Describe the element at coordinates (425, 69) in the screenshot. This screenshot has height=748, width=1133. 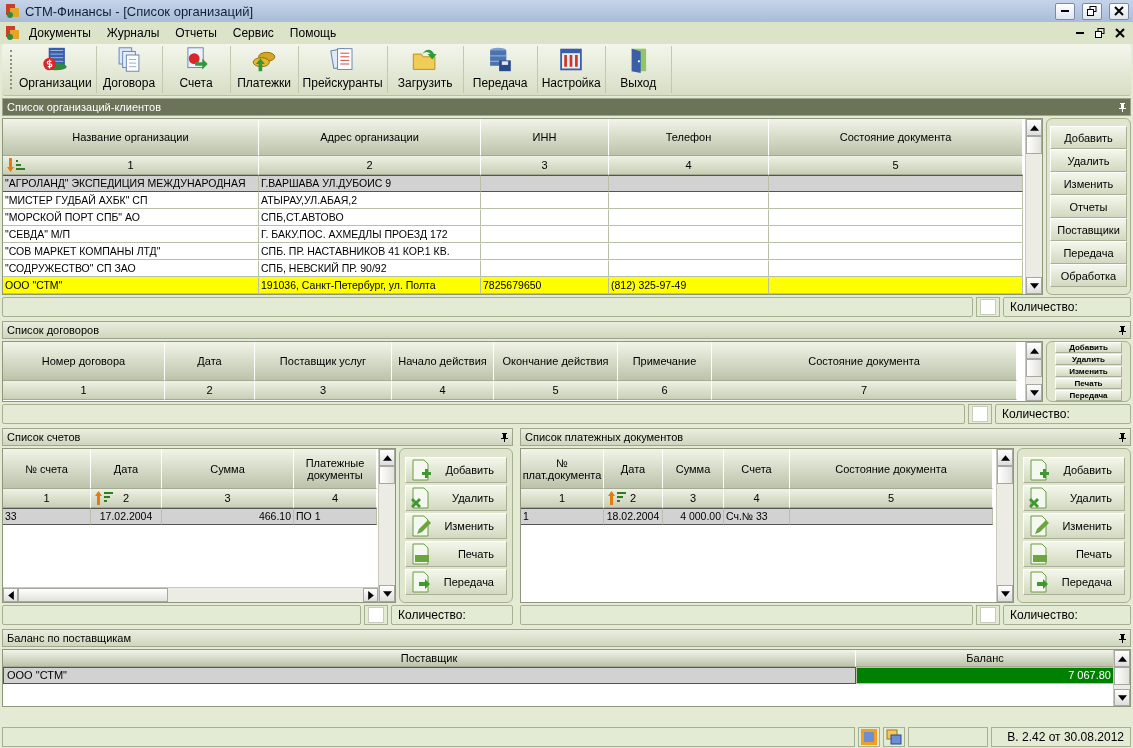
I see `toolbar-button: Загрузить` at that location.